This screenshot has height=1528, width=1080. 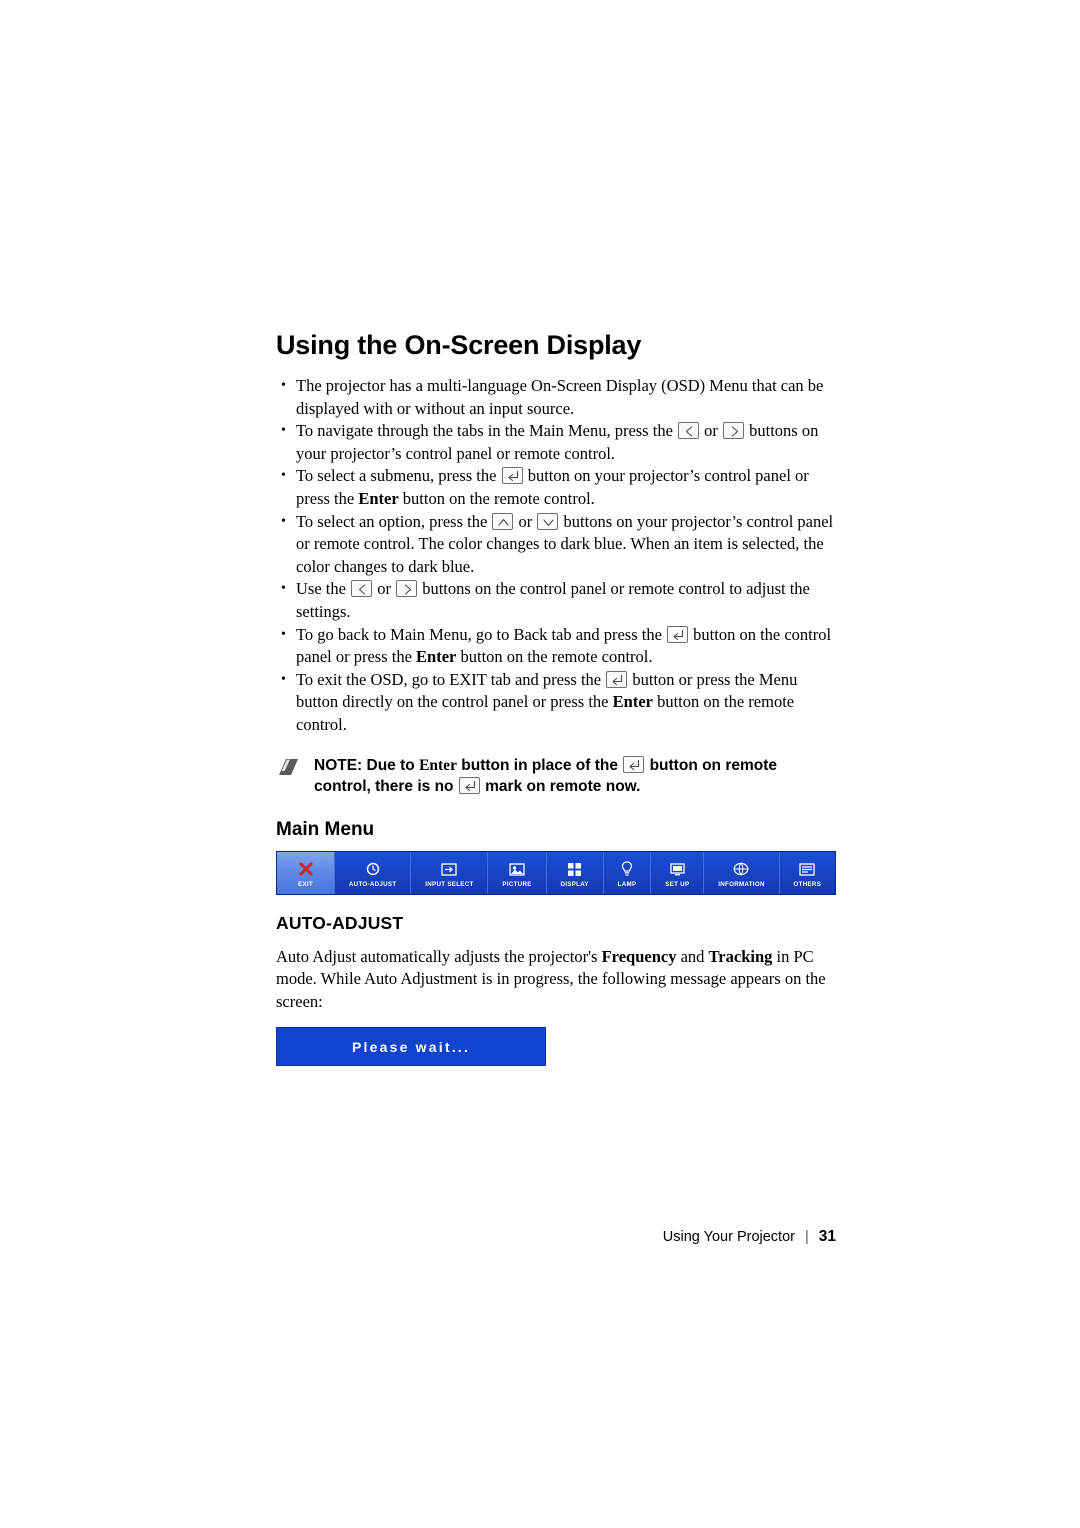 What do you see at coordinates (627, 884) in the screenshot?
I see `osd-tab-label: LAMP` at bounding box center [627, 884].